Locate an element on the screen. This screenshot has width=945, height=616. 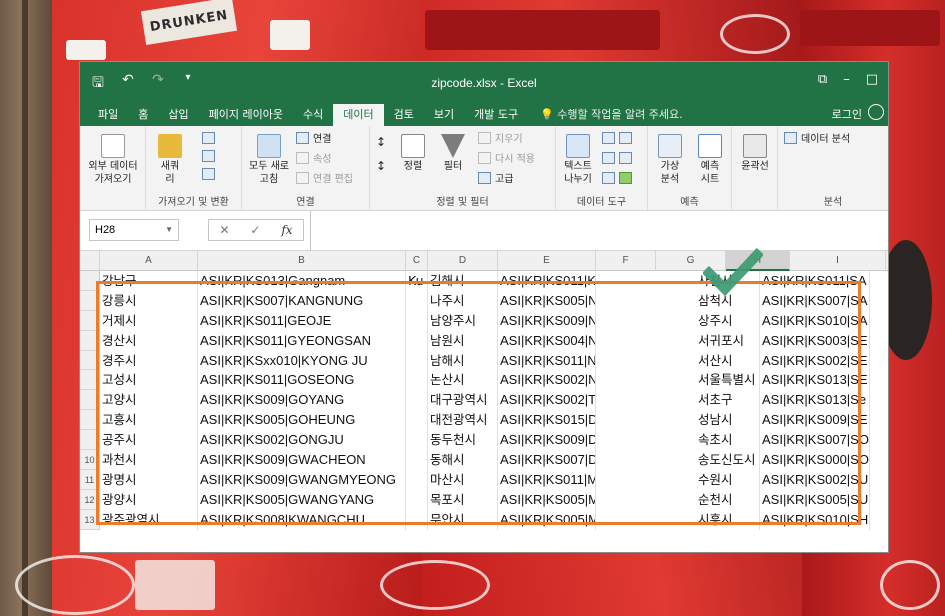
cancel-icon: ✕ is located at coordinates (224, 230).